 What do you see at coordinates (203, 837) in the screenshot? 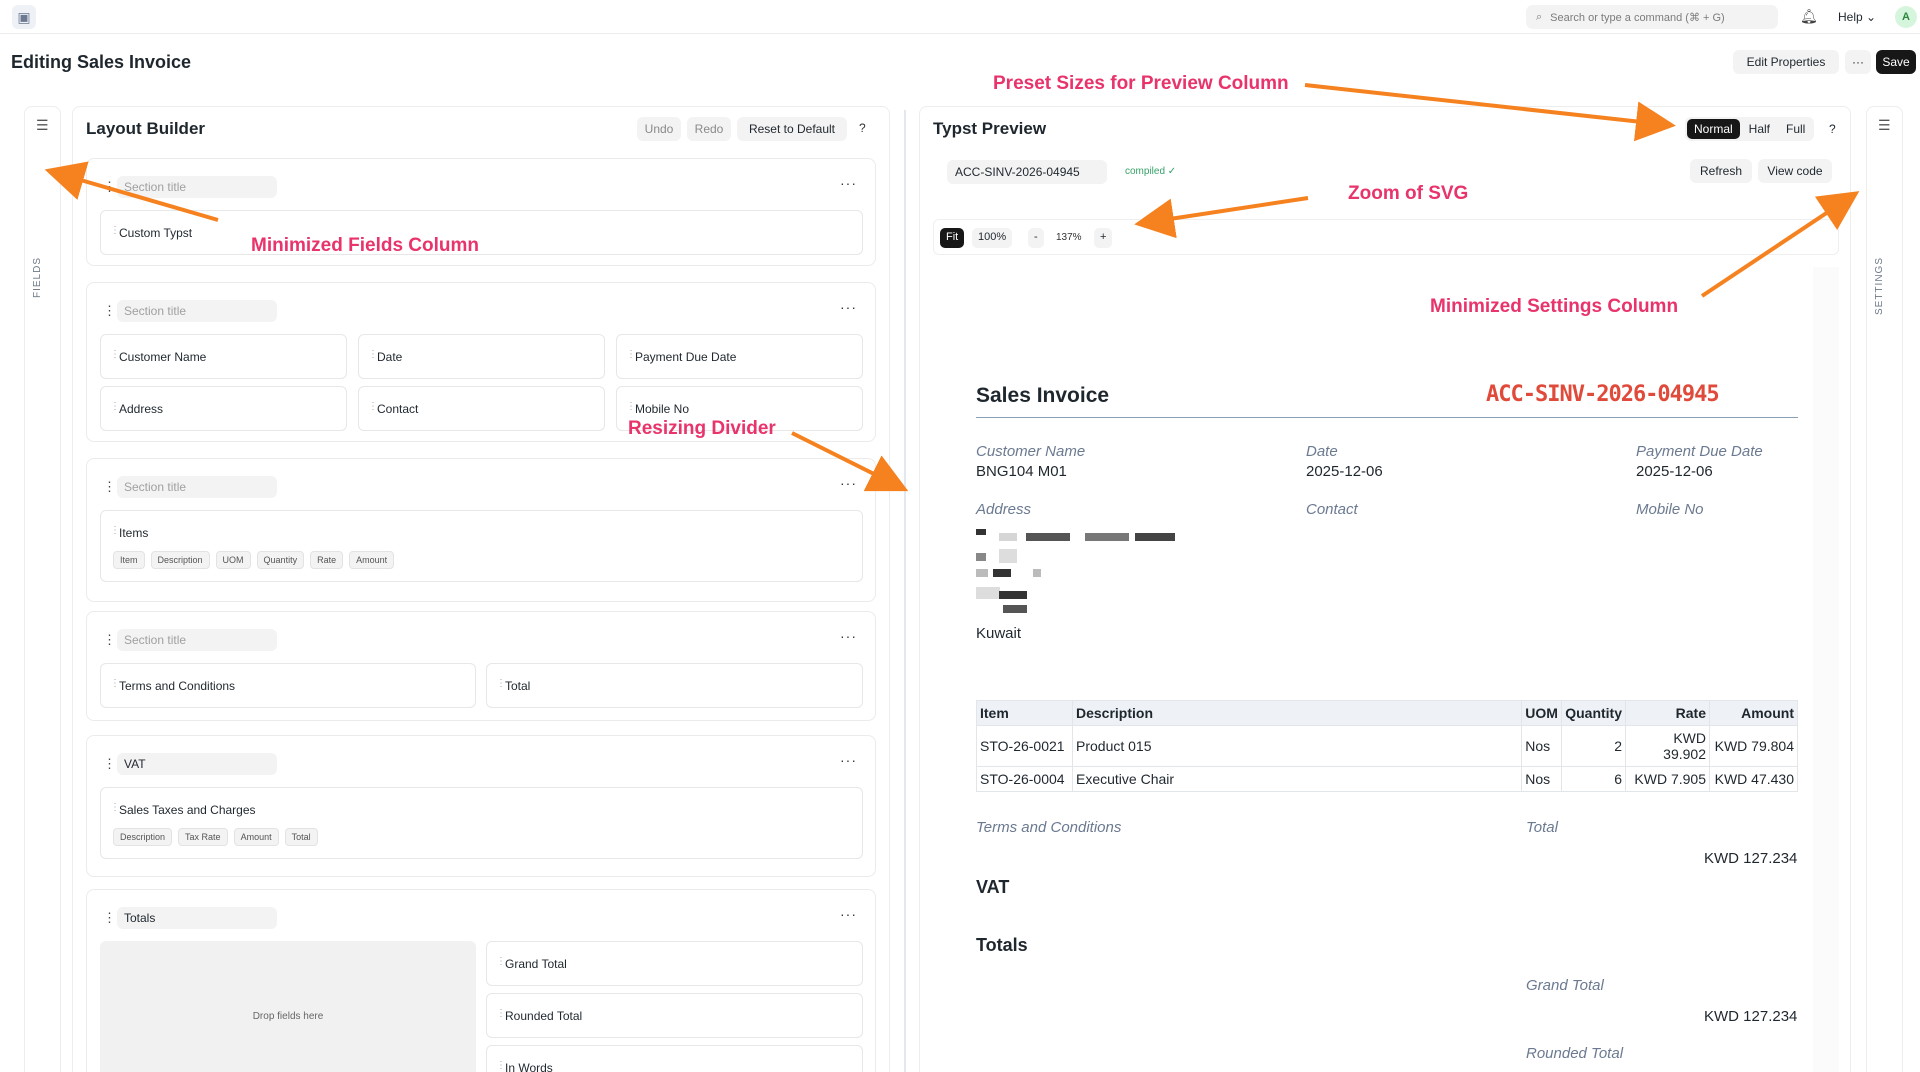
I see `column-chip: Tax Rate` at bounding box center [203, 837].